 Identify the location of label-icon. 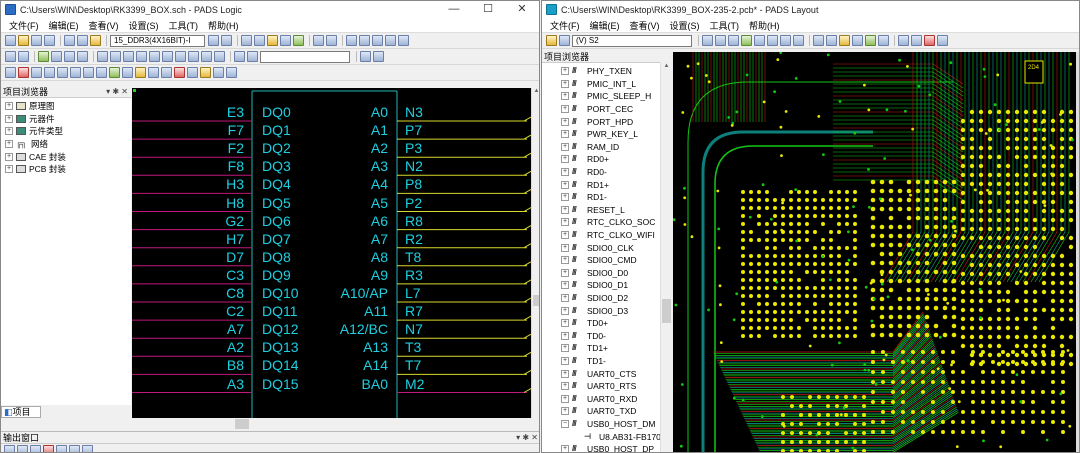
(140, 72).